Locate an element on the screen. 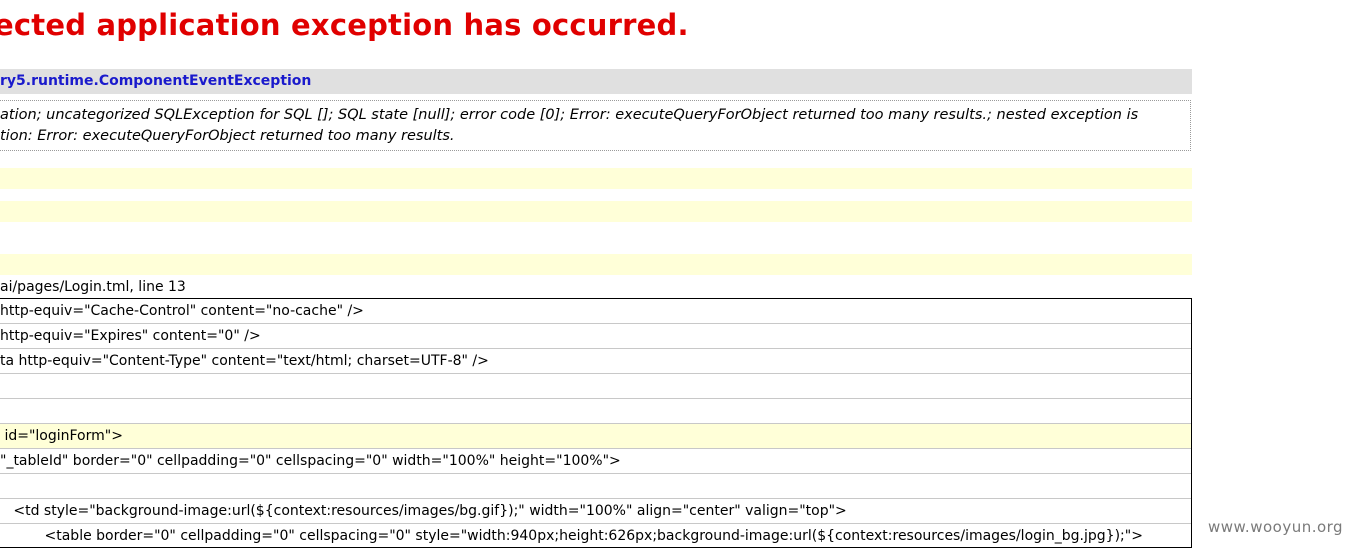 This screenshot has width=1349, height=548. template-location: ai/pages/Login.tml, line 13 is located at coordinates (93, 287).